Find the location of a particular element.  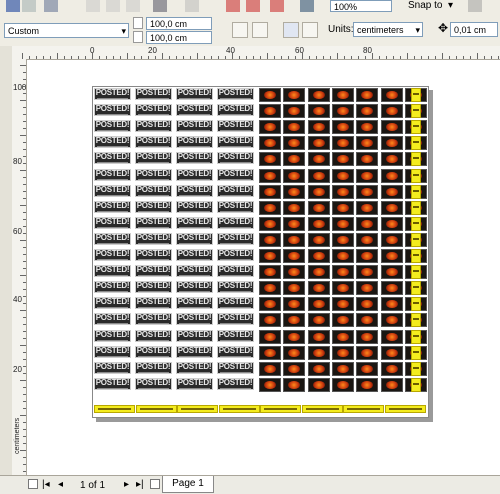

snap-to-button: Snap to is located at coordinates (425, 6).